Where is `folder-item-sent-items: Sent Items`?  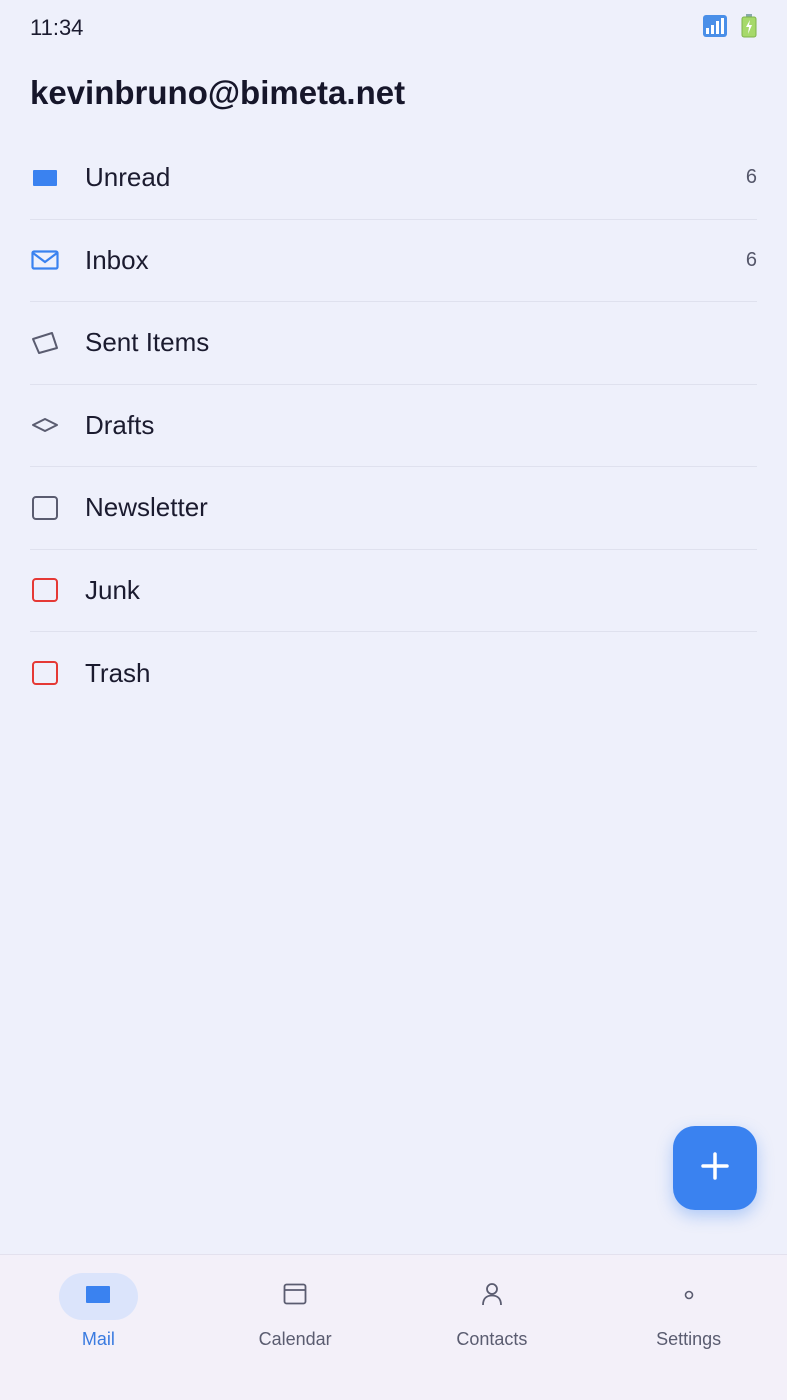
folder-item-sent-items: Sent Items is located at coordinates (393, 343).